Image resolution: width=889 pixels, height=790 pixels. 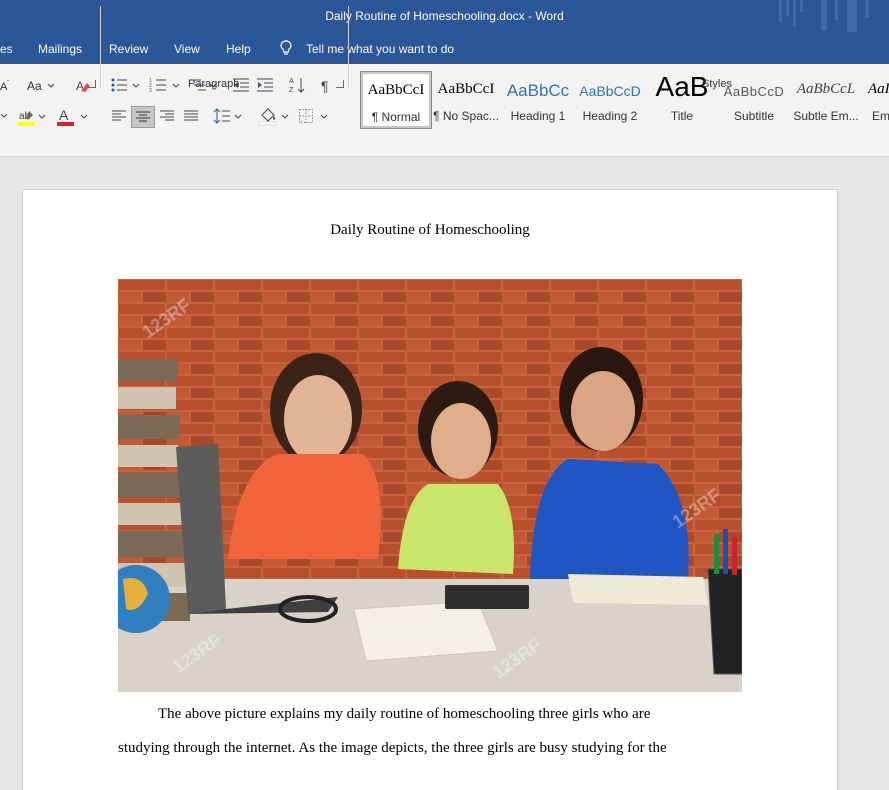 What do you see at coordinates (306, 116) in the screenshot?
I see `borders-icon` at bounding box center [306, 116].